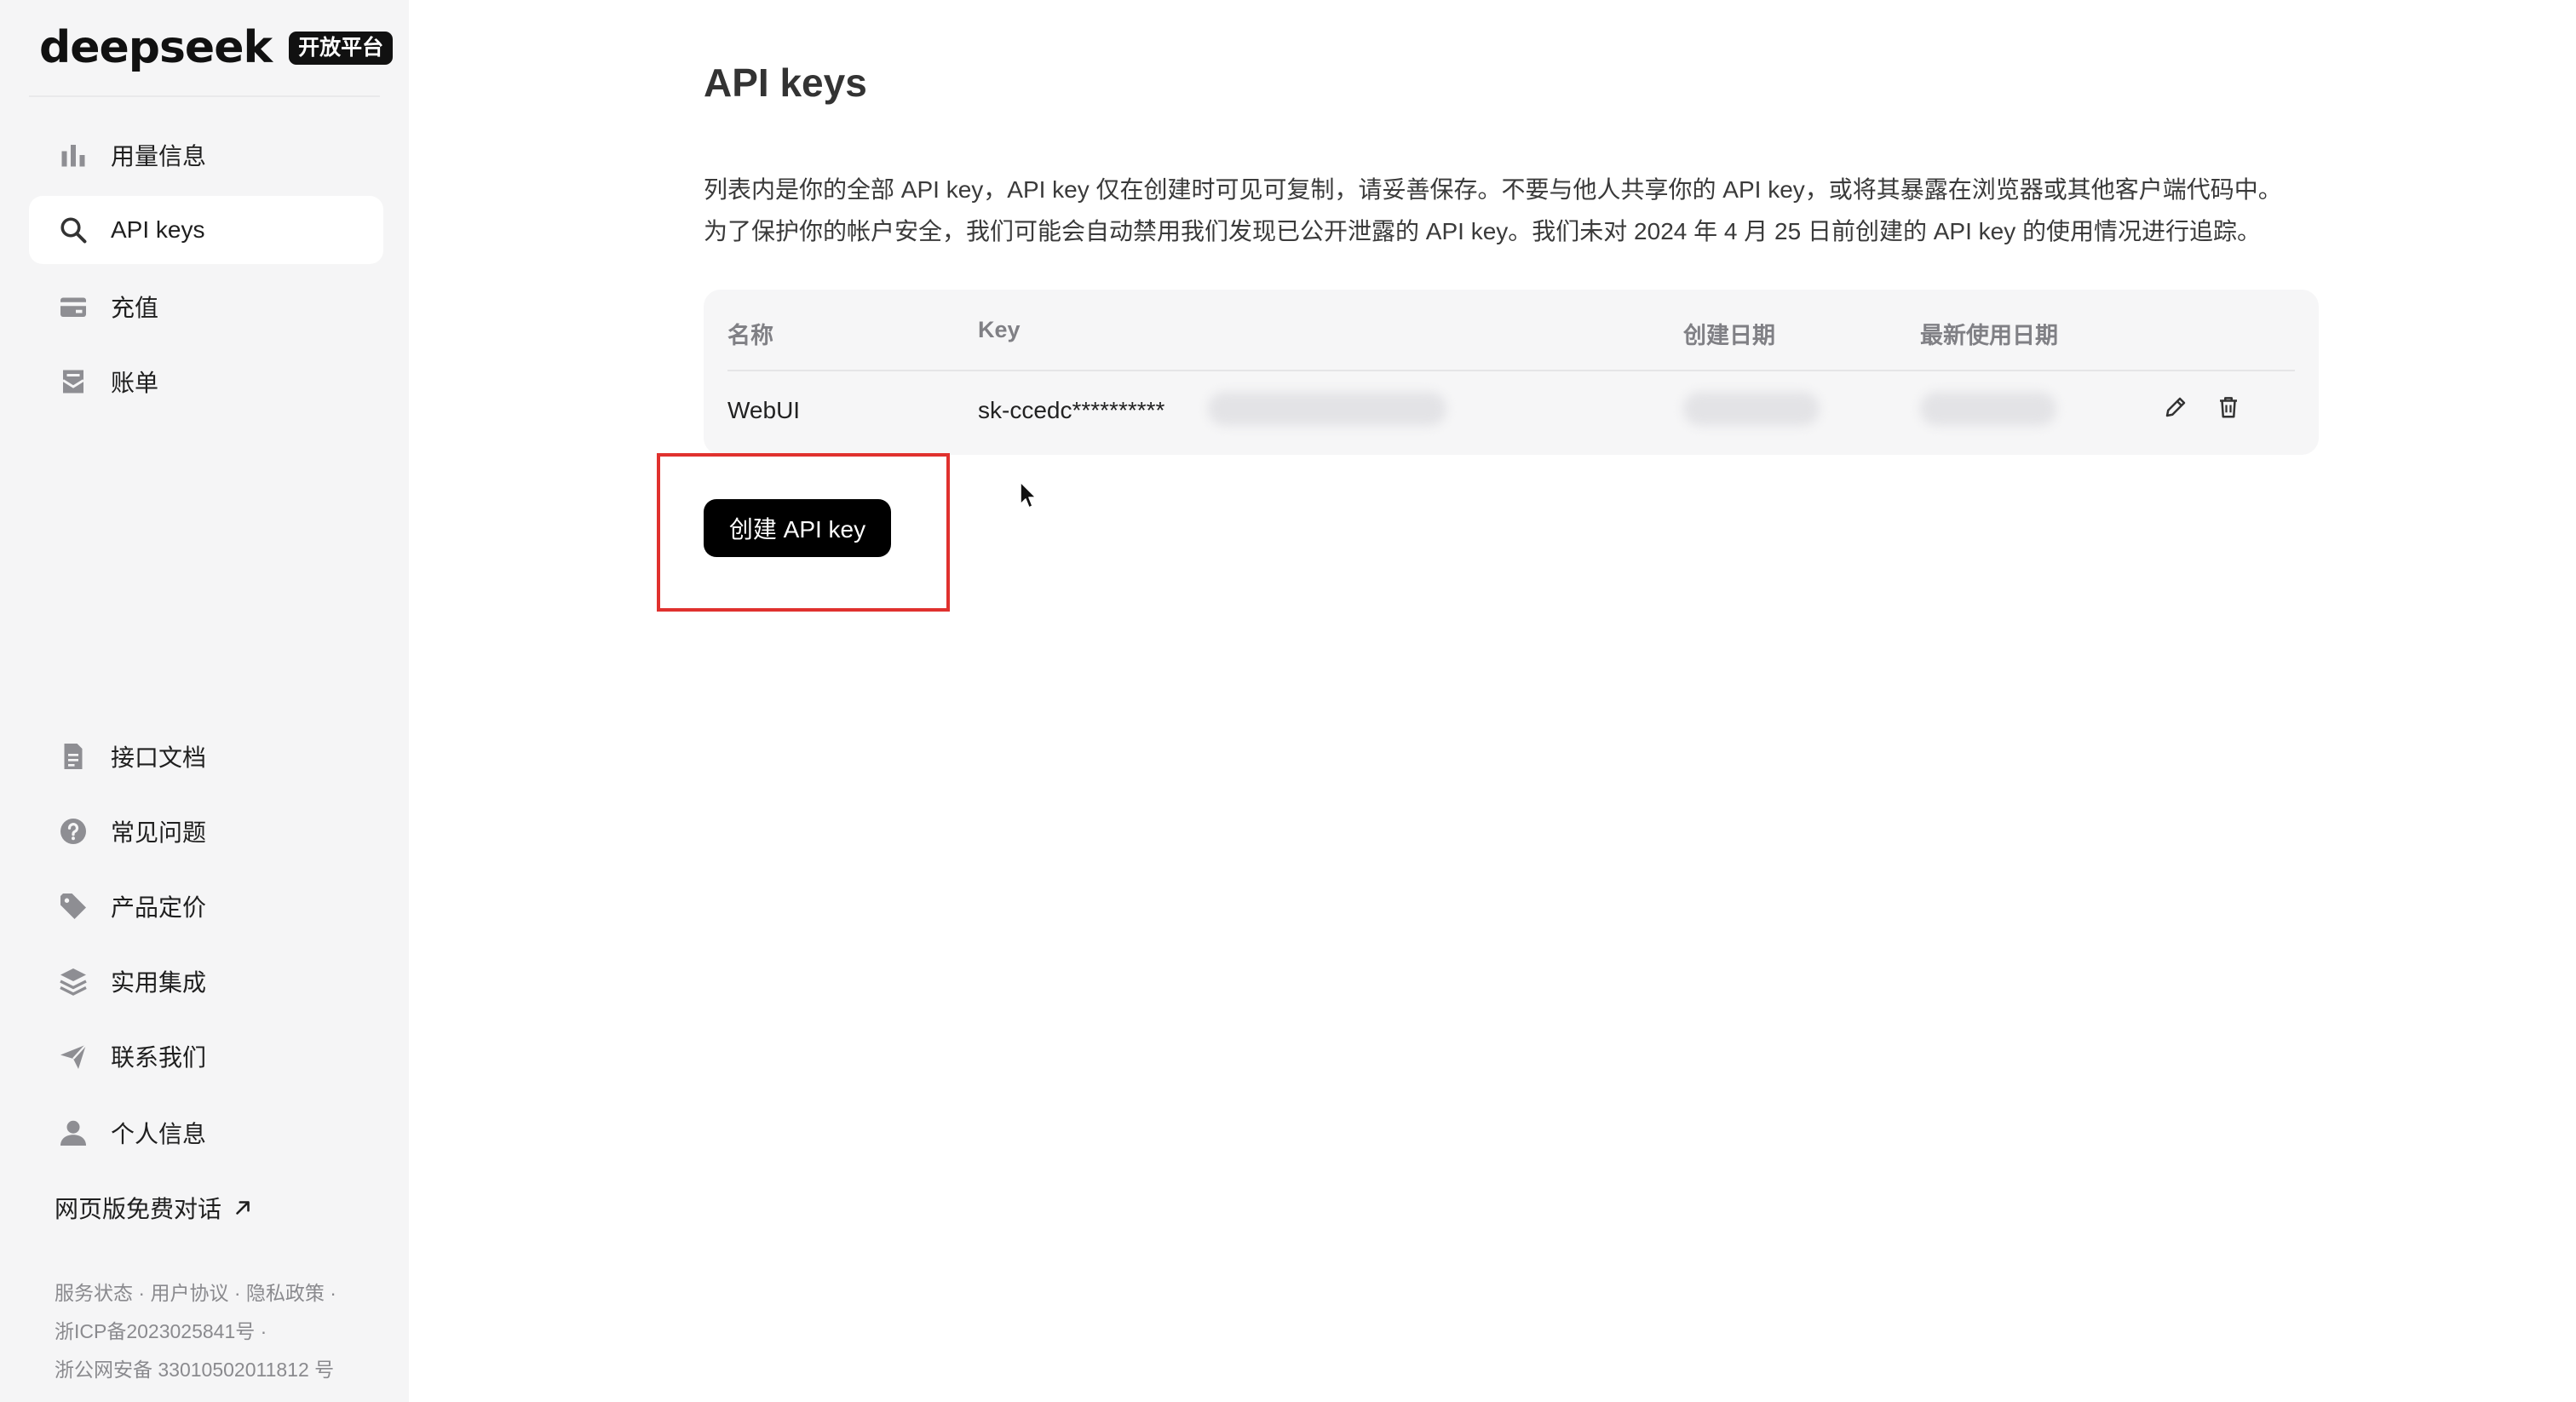 The height and width of the screenshot is (1402, 2576). Describe the element at coordinates (1729, 335) in the screenshot. I see `column-header-created: 创建日期` at that location.